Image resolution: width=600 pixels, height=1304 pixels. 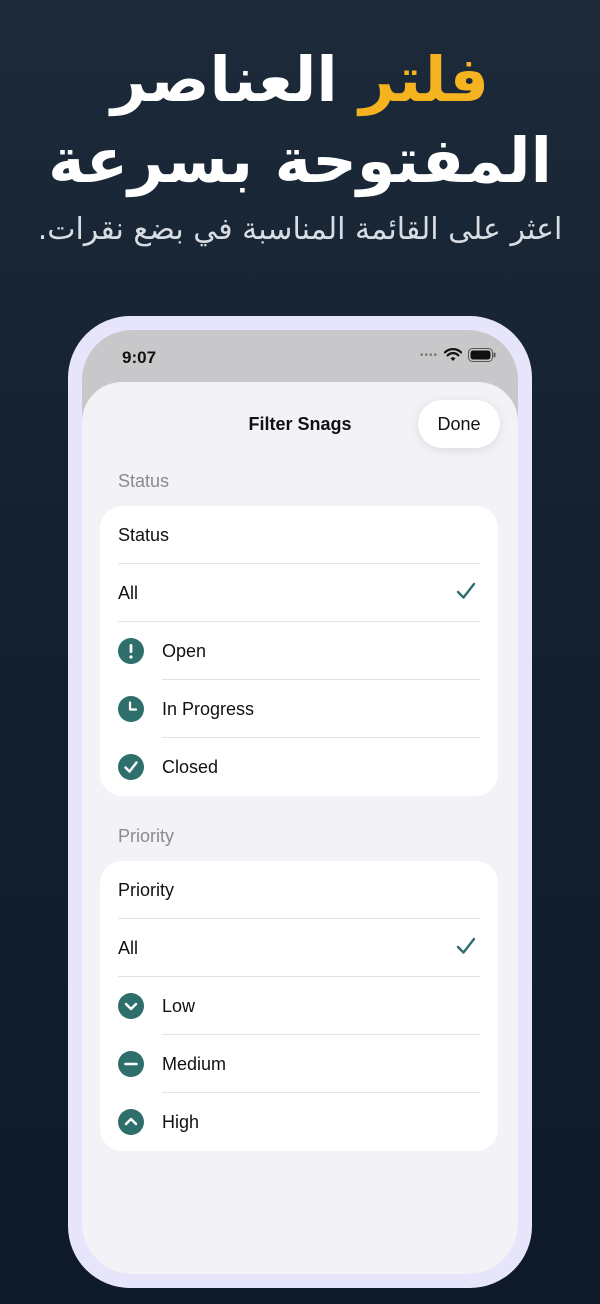 I want to click on status-option-label: In Progress, so click(x=208, y=708).